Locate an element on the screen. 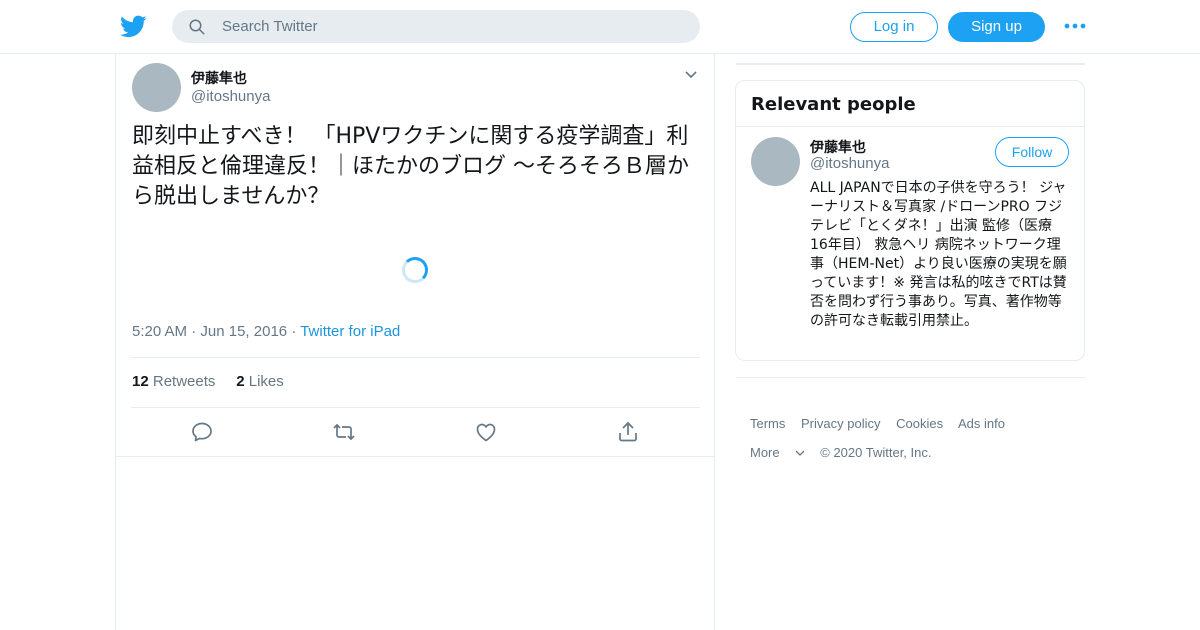 This screenshot has width=1200, height=630. footer-links-row: Terms Privacy policy Cookies Ads info is located at coordinates (915, 423).